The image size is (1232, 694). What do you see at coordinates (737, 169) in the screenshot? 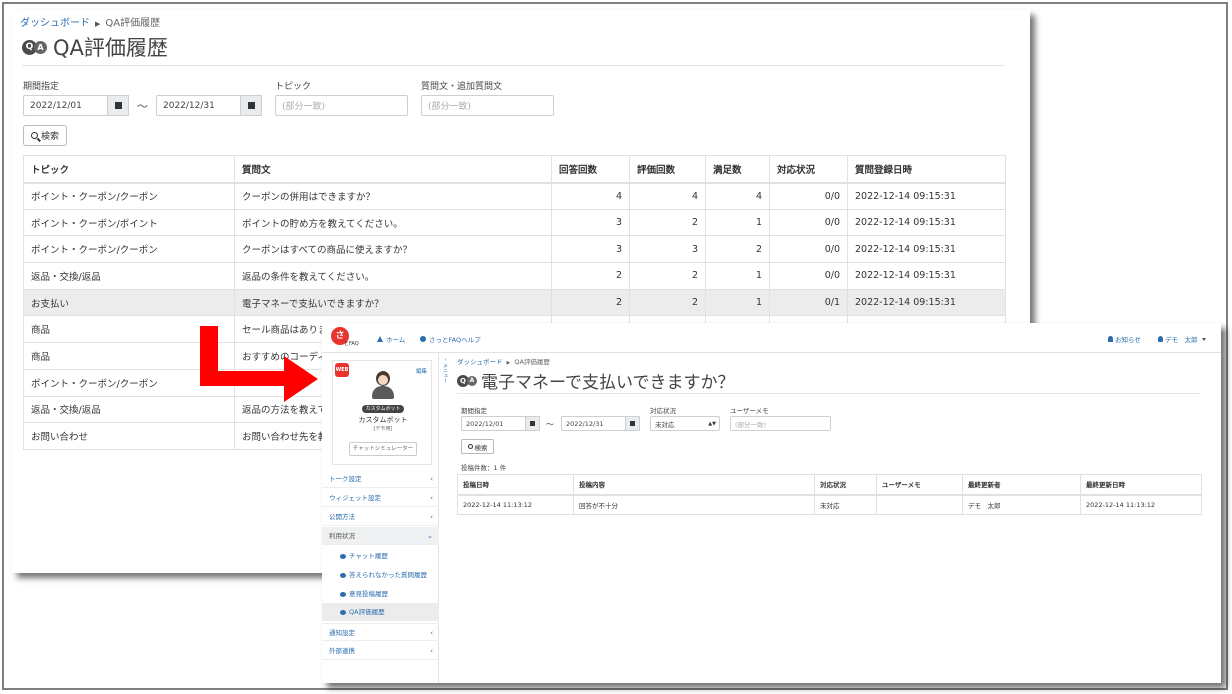
I see `column-header: 満足数` at bounding box center [737, 169].